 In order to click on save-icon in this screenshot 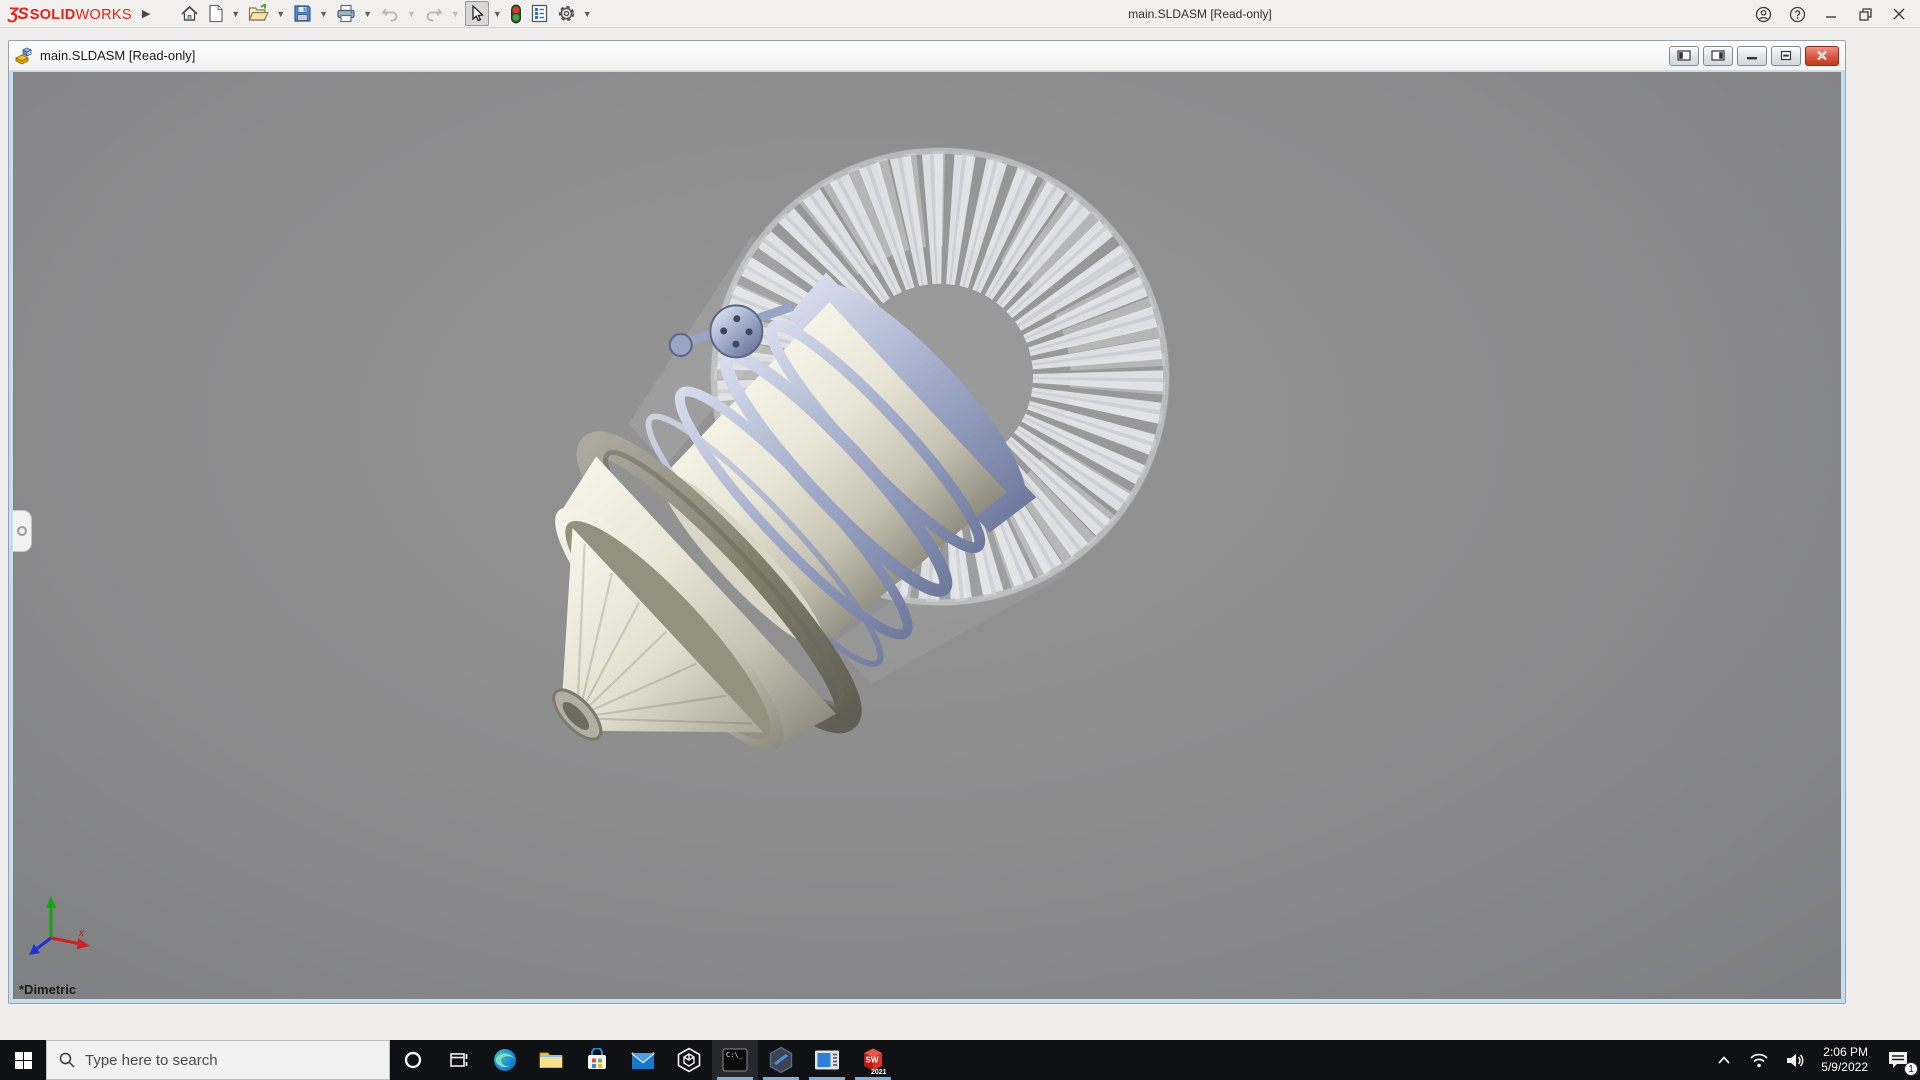, I will do `click(302, 13)`.